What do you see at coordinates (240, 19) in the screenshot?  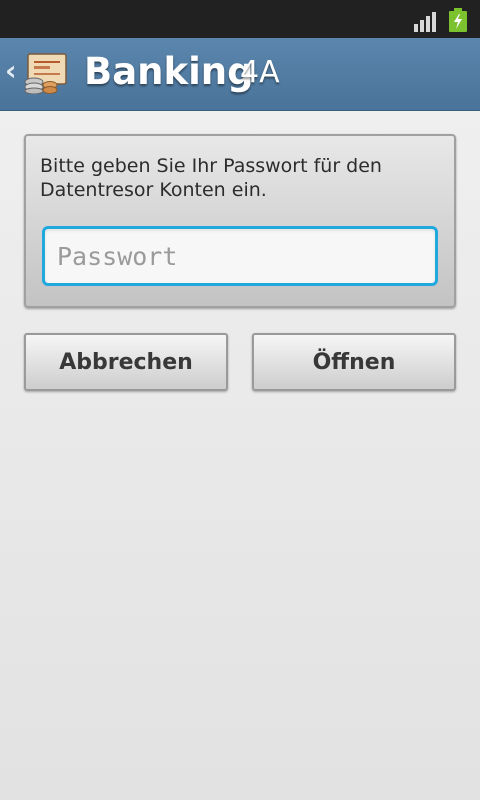 I see `status-bar` at bounding box center [240, 19].